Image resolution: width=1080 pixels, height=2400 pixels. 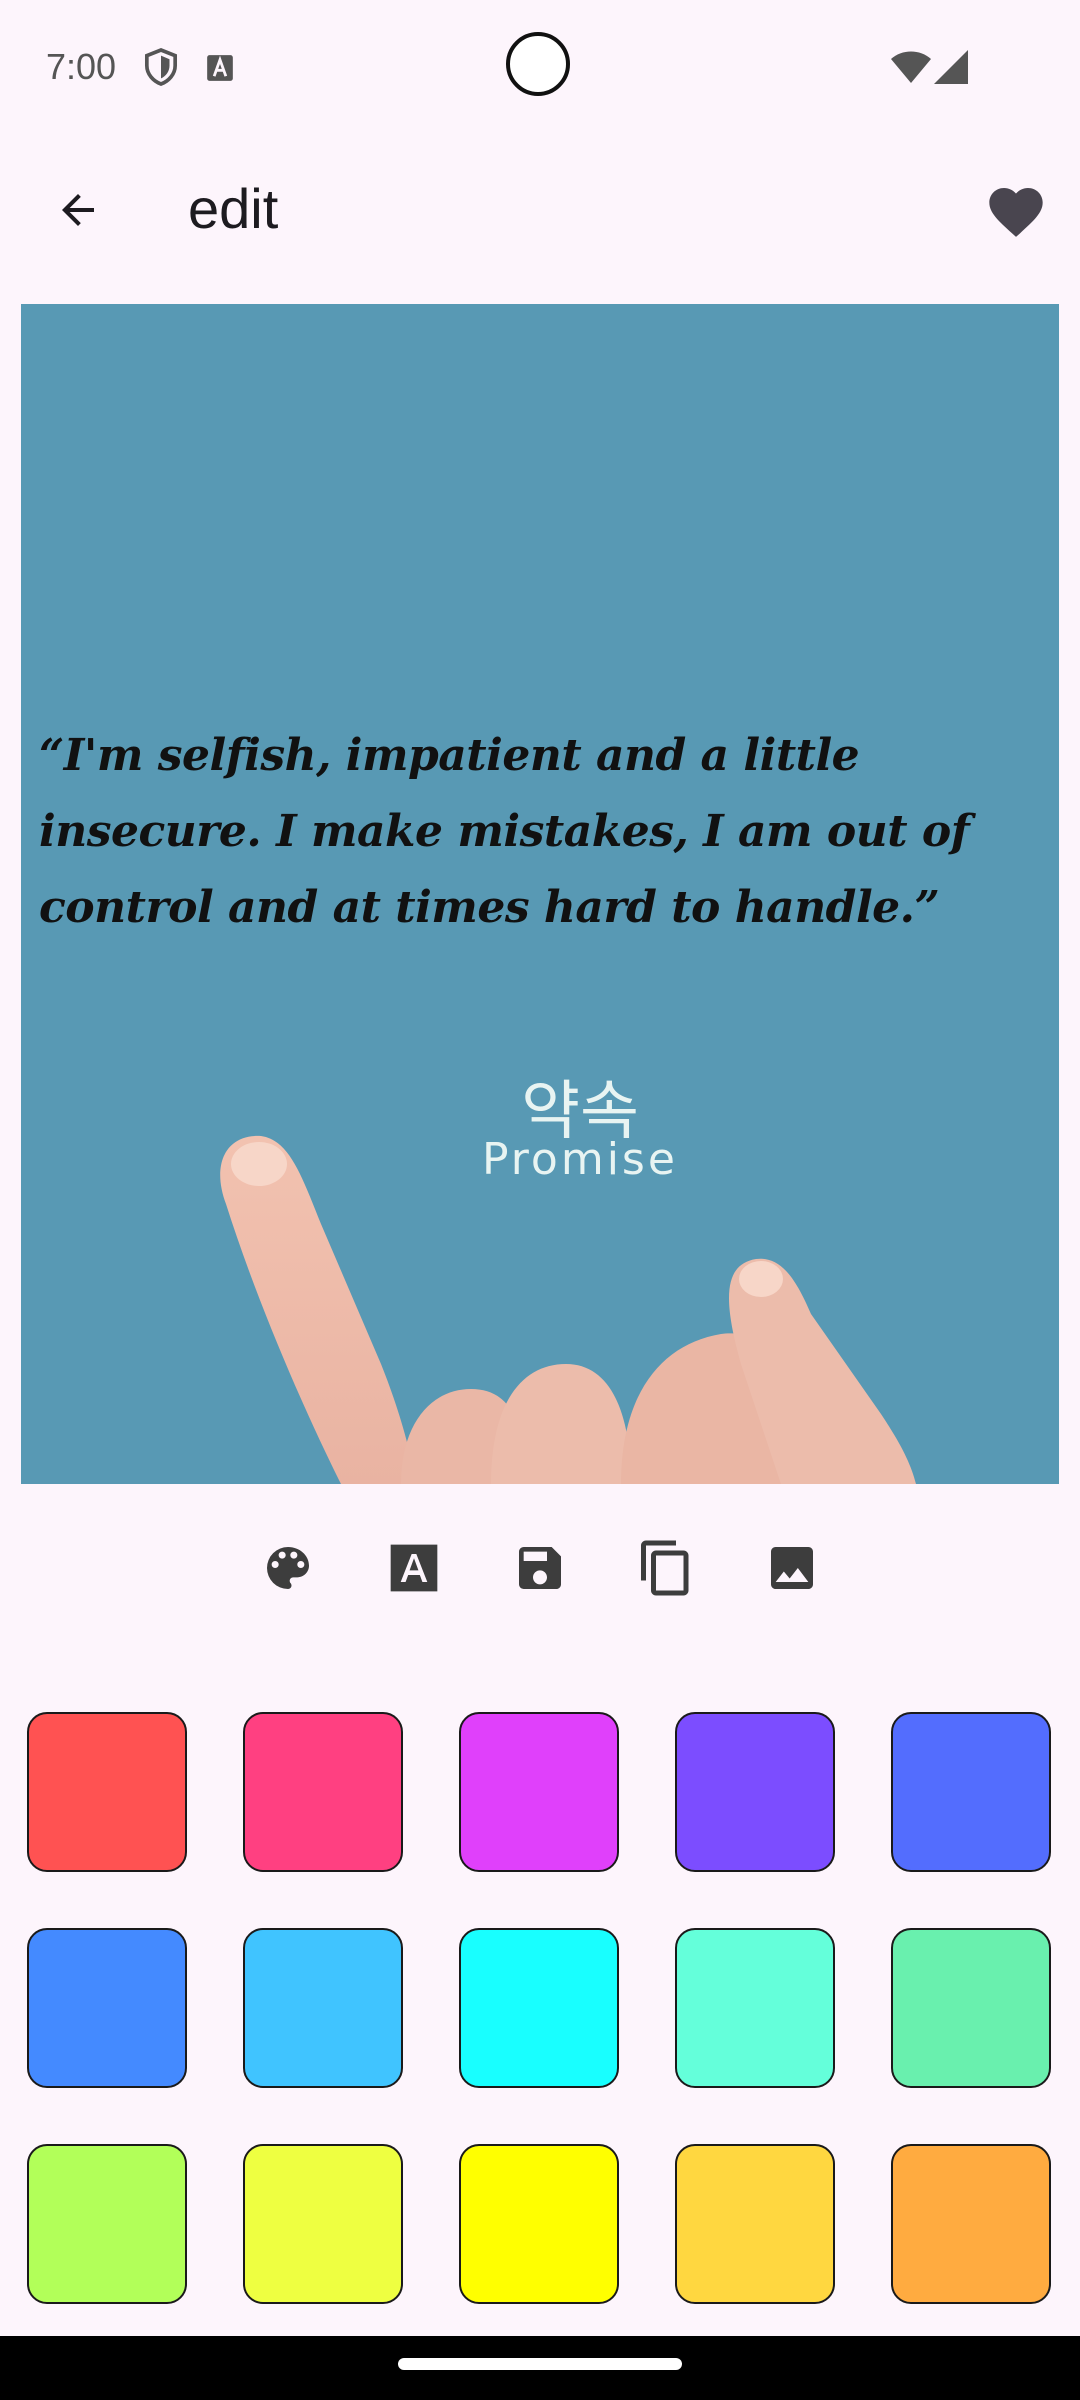 I want to click on back-button, so click(x=78, y=210).